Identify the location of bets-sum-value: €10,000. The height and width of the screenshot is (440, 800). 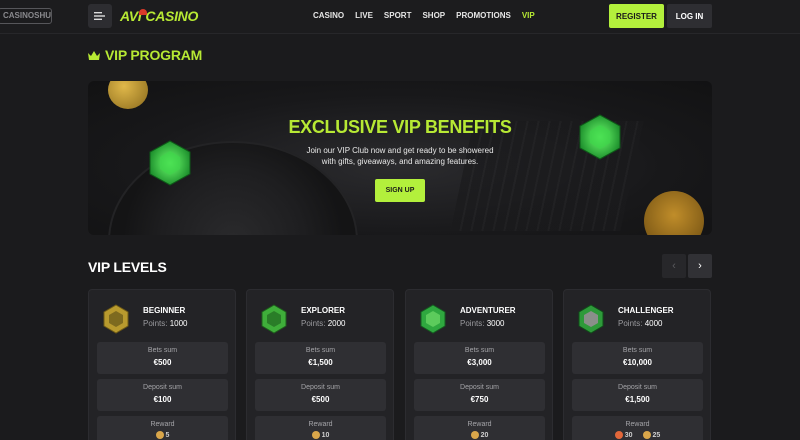
(637, 362).